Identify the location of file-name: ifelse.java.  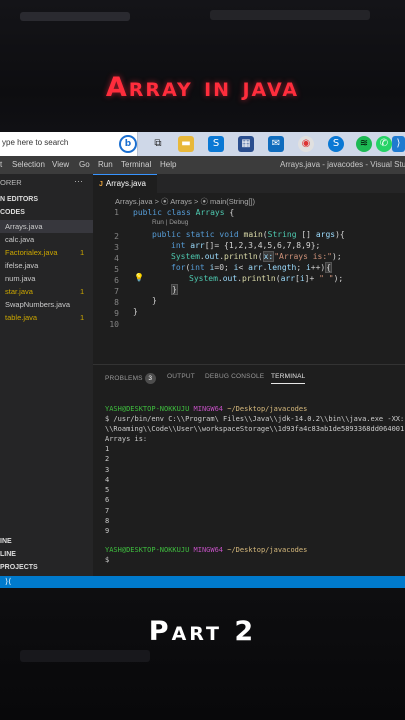
(22, 265).